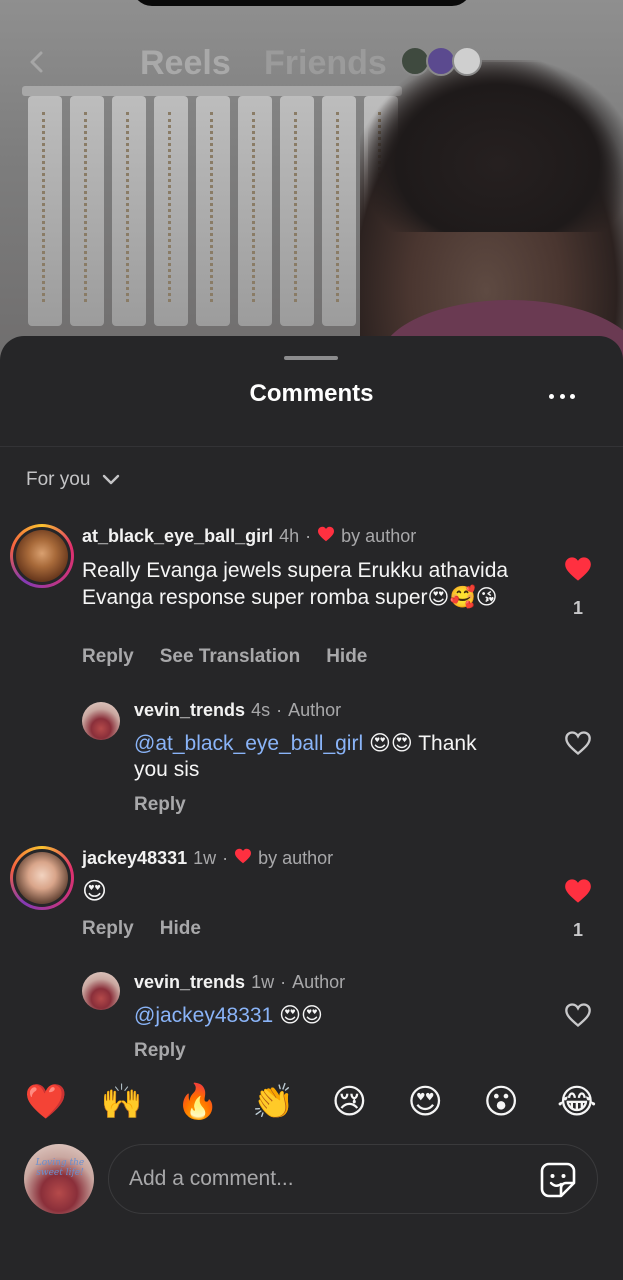 Image resolution: width=623 pixels, height=1280 pixels. I want to click on reply-body: Thank, so click(447, 743).